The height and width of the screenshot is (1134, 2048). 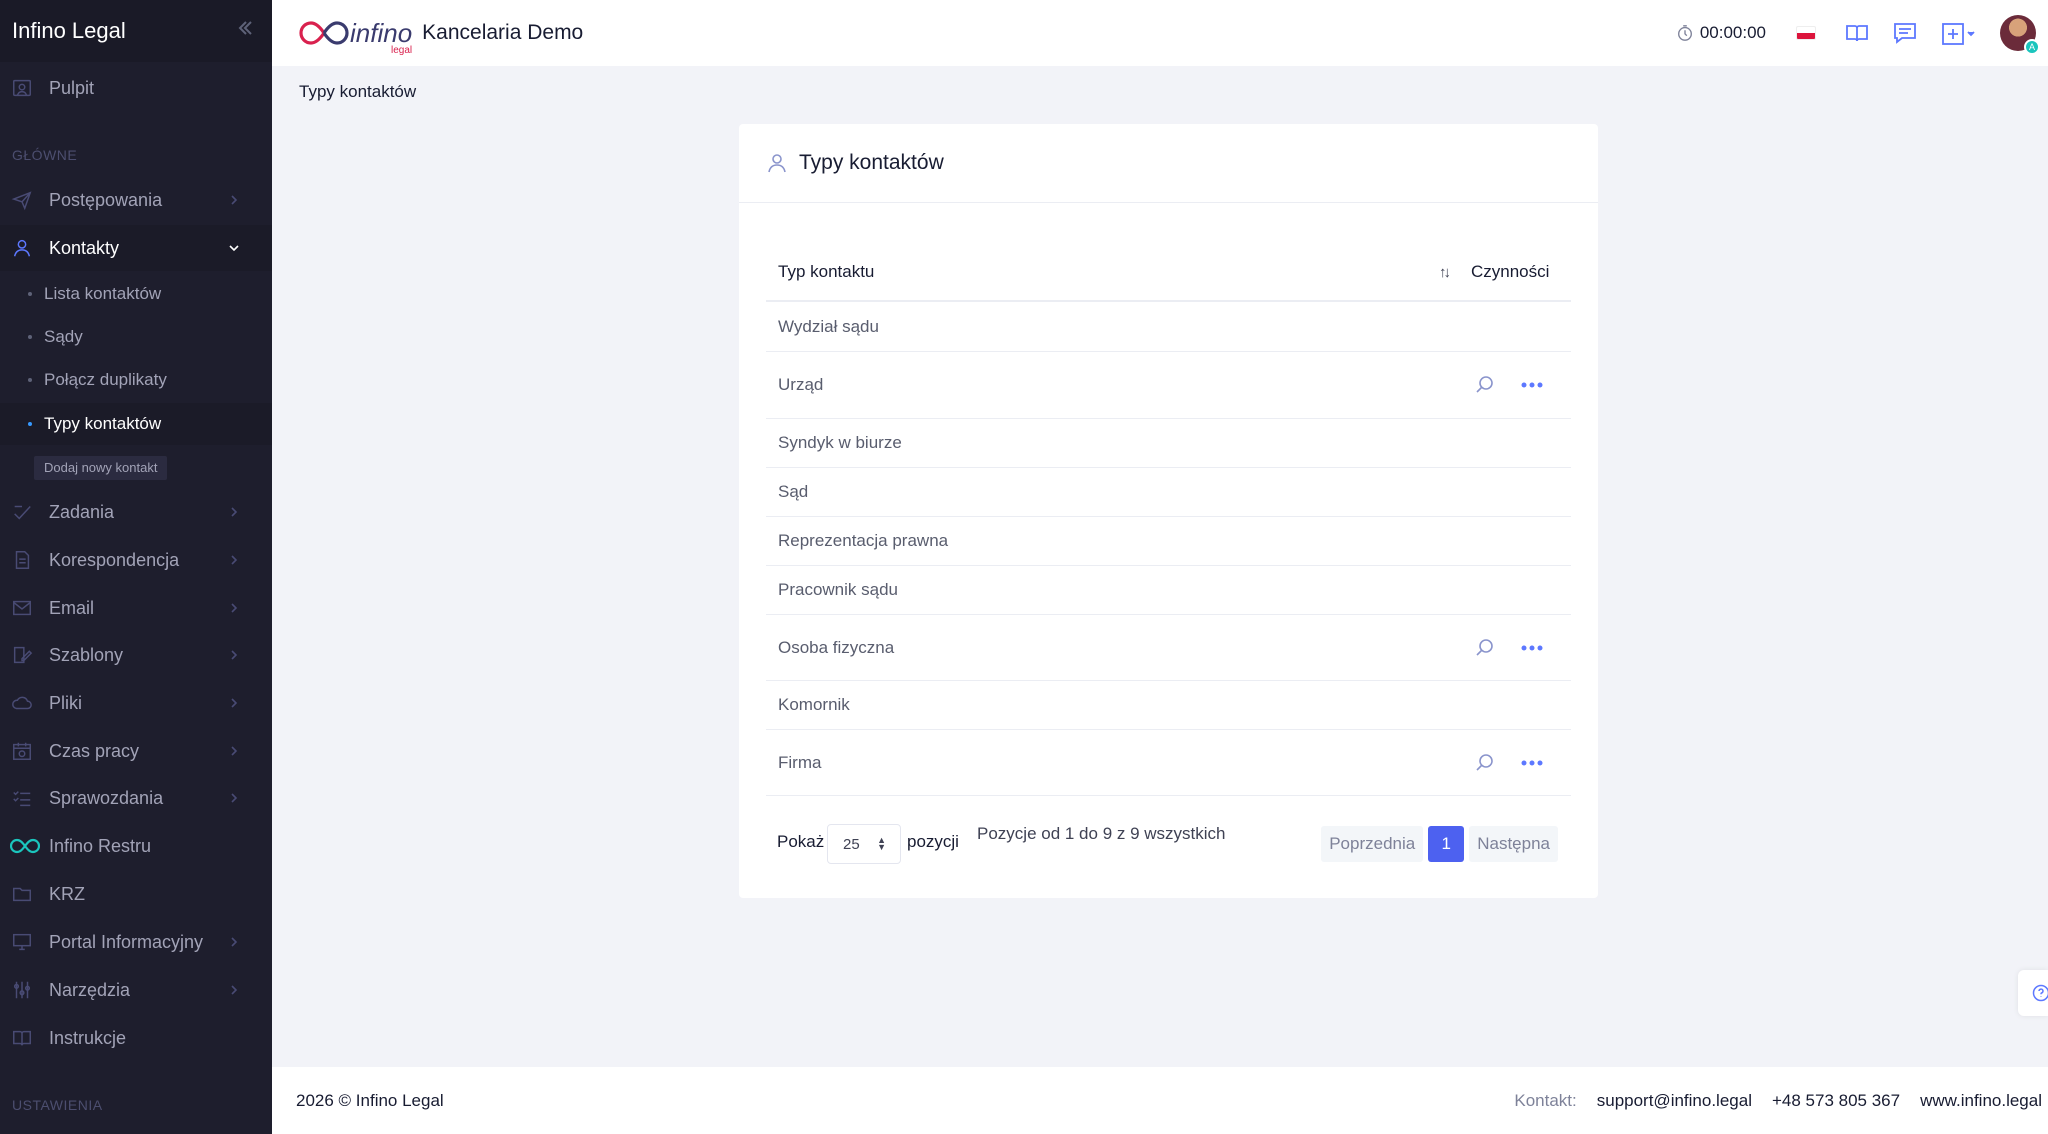 I want to click on logo-sub: legal, so click(x=402, y=50).